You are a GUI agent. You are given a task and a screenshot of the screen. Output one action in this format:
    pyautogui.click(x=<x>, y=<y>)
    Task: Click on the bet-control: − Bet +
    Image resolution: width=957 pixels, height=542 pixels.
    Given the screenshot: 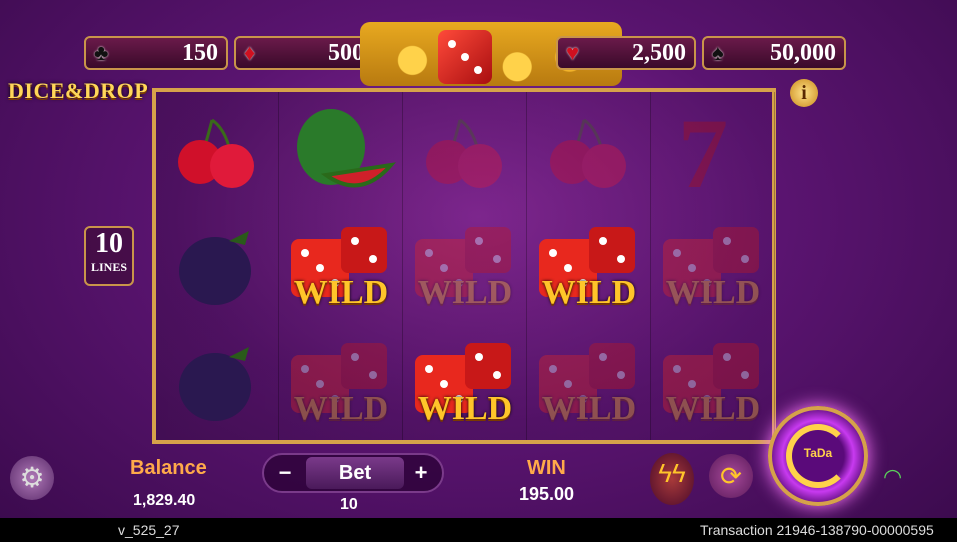 What is the action you would take?
    pyautogui.click(x=353, y=473)
    